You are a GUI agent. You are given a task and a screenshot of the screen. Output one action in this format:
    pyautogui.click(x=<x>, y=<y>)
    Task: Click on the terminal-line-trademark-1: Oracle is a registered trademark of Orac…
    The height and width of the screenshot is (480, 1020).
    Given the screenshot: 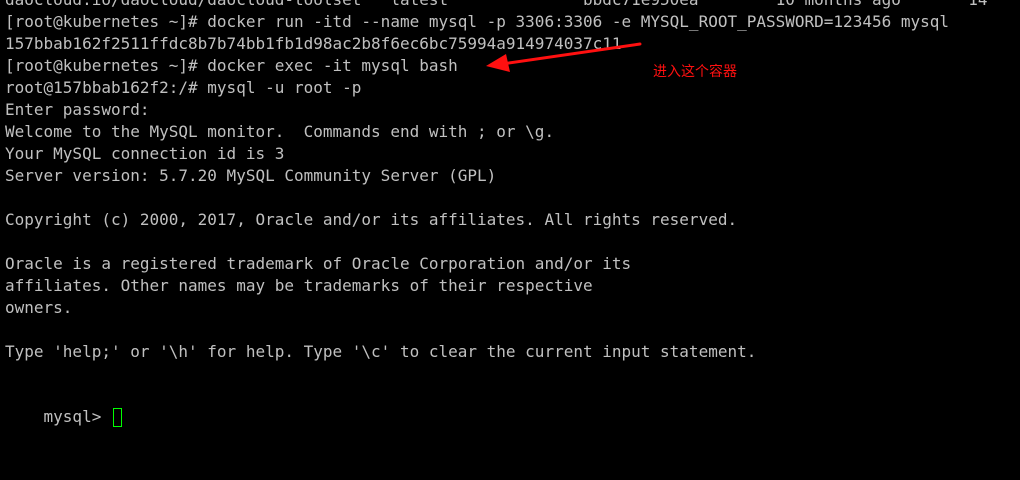 What is the action you would take?
    pyautogui.click(x=318, y=263)
    